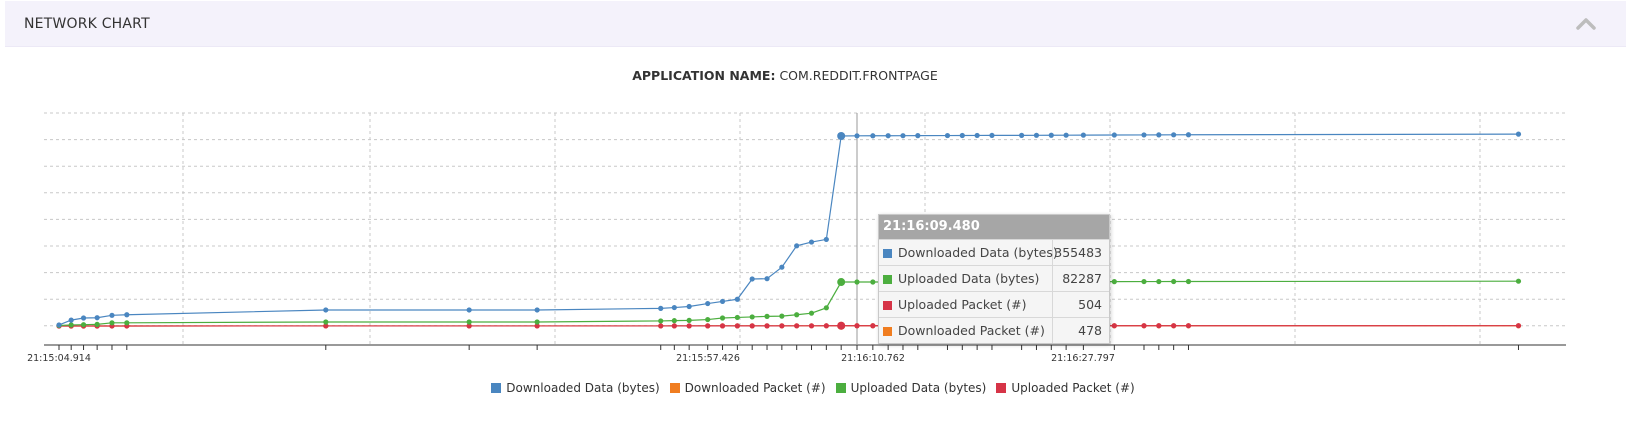 This screenshot has height=423, width=1626. I want to click on x-tick-label: 21:16:27.797, so click(1083, 358).